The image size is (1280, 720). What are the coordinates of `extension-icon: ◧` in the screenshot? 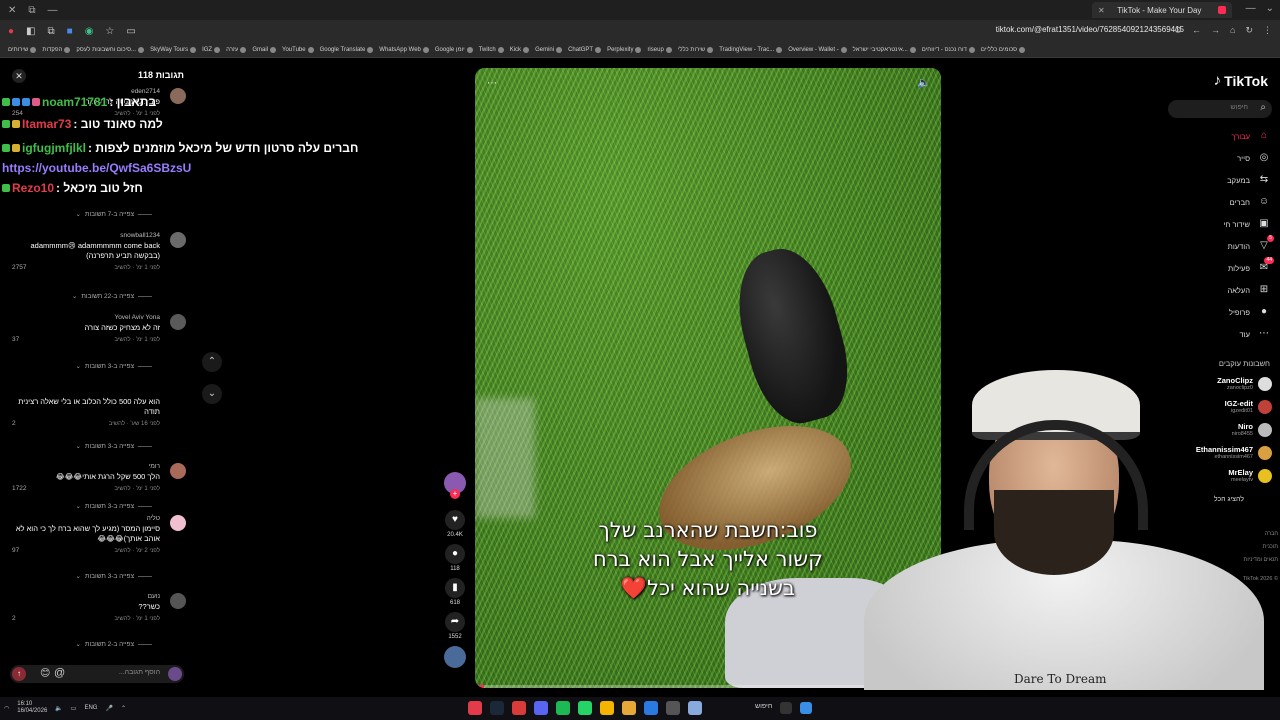 It's located at (30, 31).